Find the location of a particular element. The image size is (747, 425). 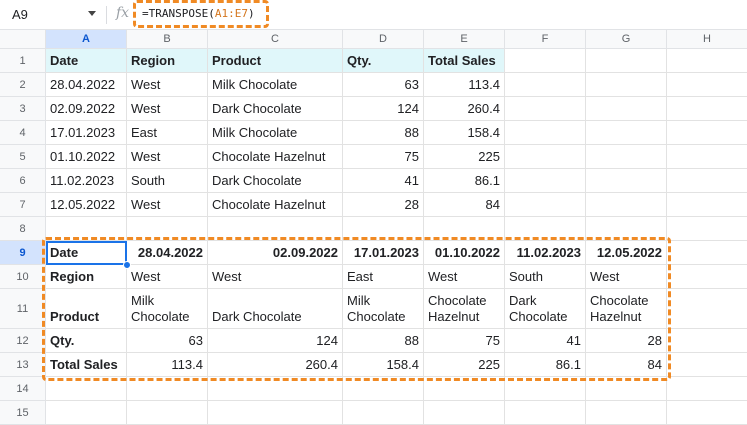

source-header-cell: Product is located at coordinates (275, 61).